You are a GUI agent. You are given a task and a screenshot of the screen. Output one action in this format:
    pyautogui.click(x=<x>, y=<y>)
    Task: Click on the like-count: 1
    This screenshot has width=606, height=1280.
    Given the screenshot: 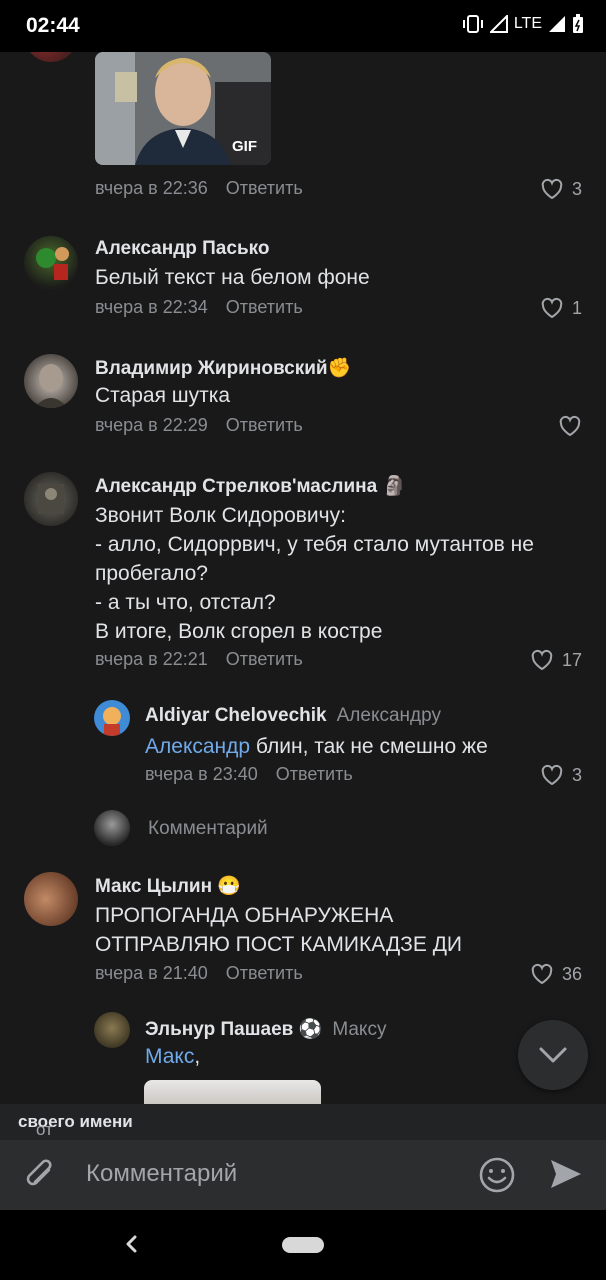 What is the action you would take?
    pyautogui.click(x=576, y=307)
    